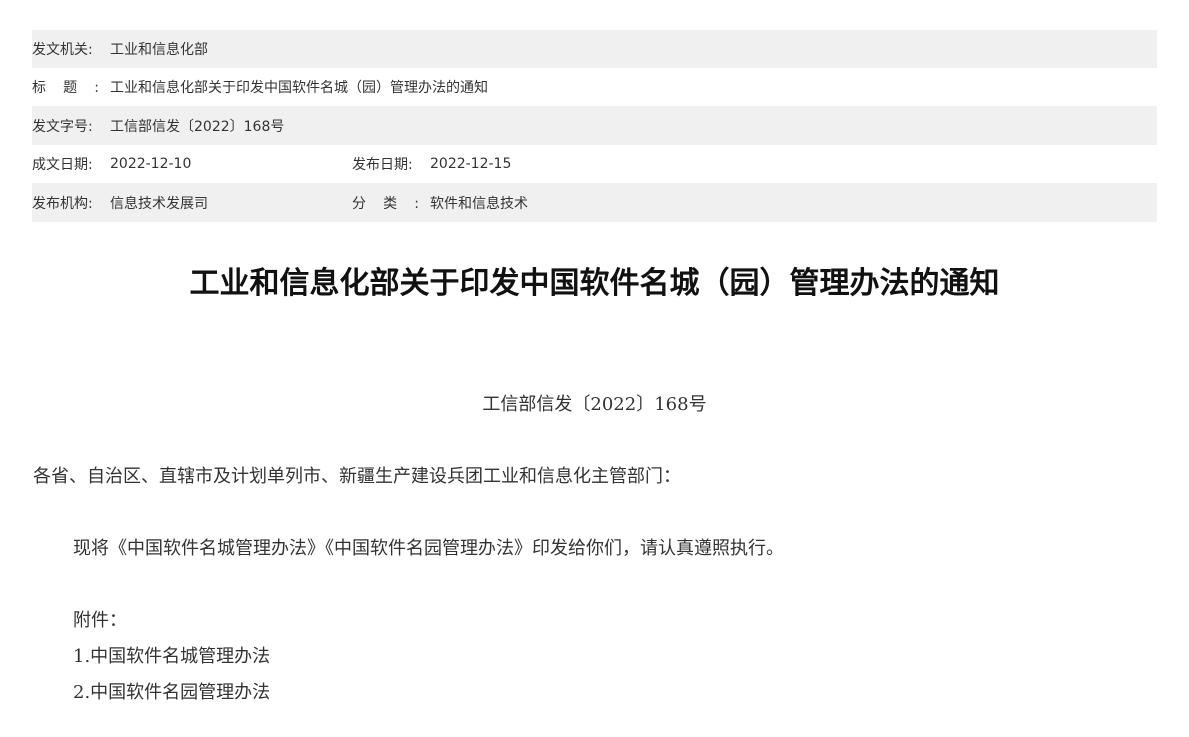  I want to click on meta-row-issuer: 发文机关: 工业和信息化部, so click(594, 49).